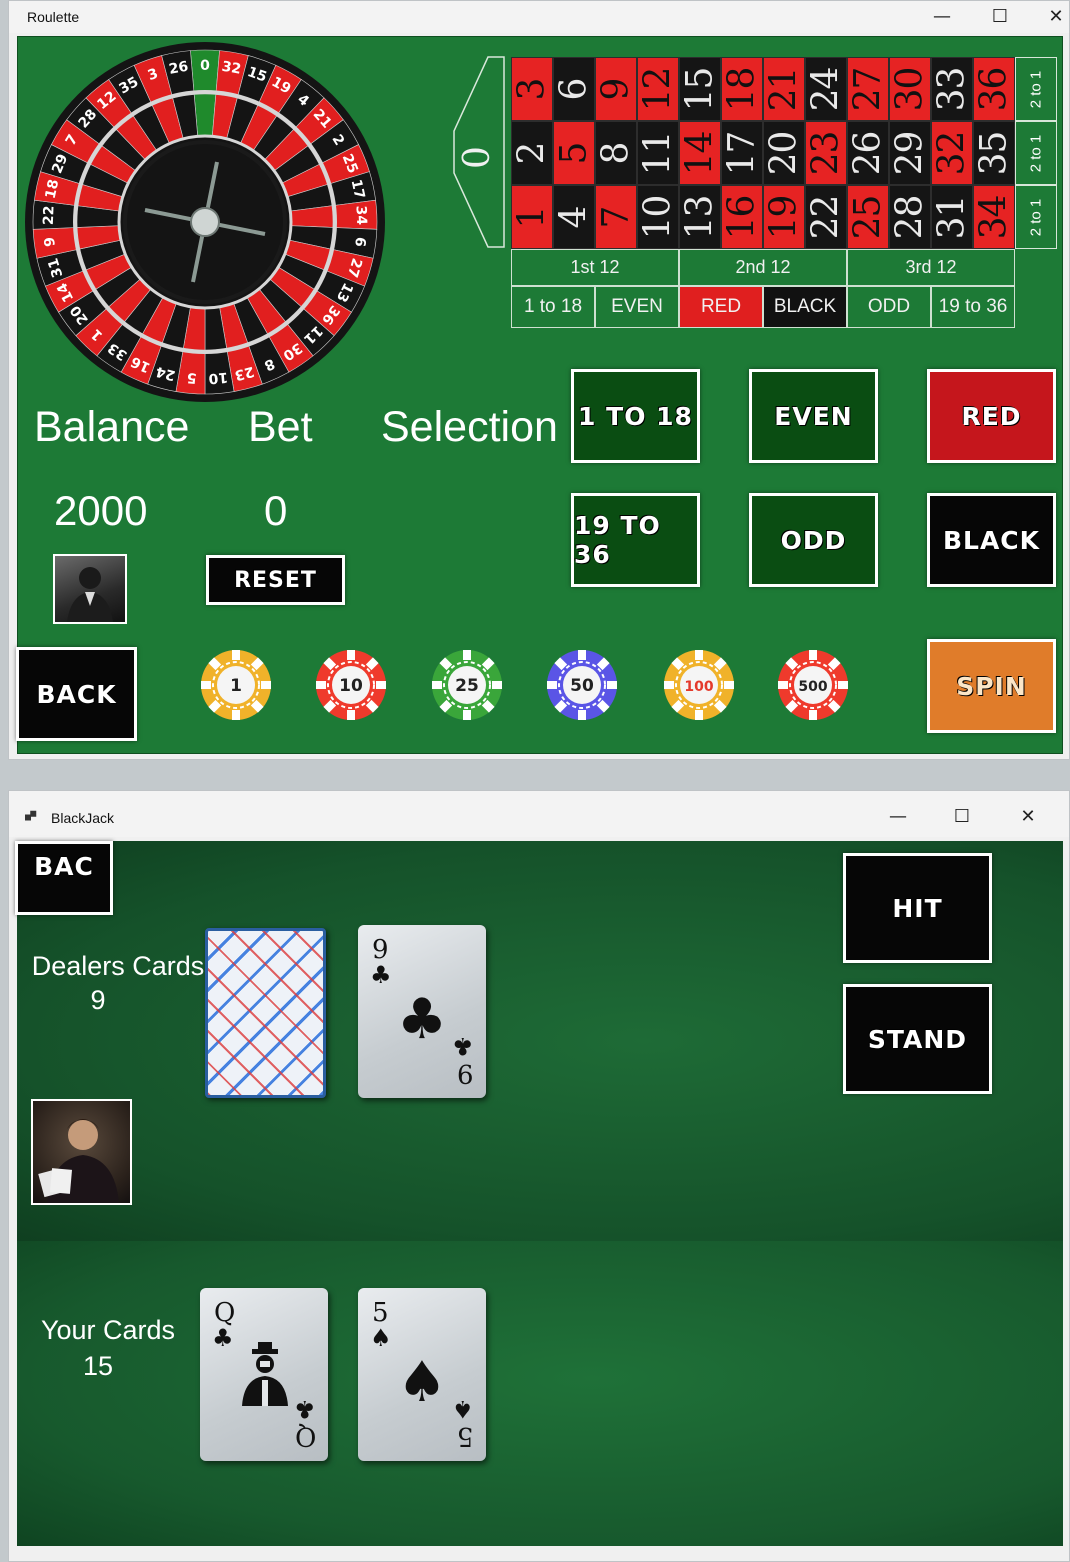 The height and width of the screenshot is (1562, 1070). What do you see at coordinates (973, 307) in the screenshot?
I see `outside-bet-cell: 19 to 36` at bounding box center [973, 307].